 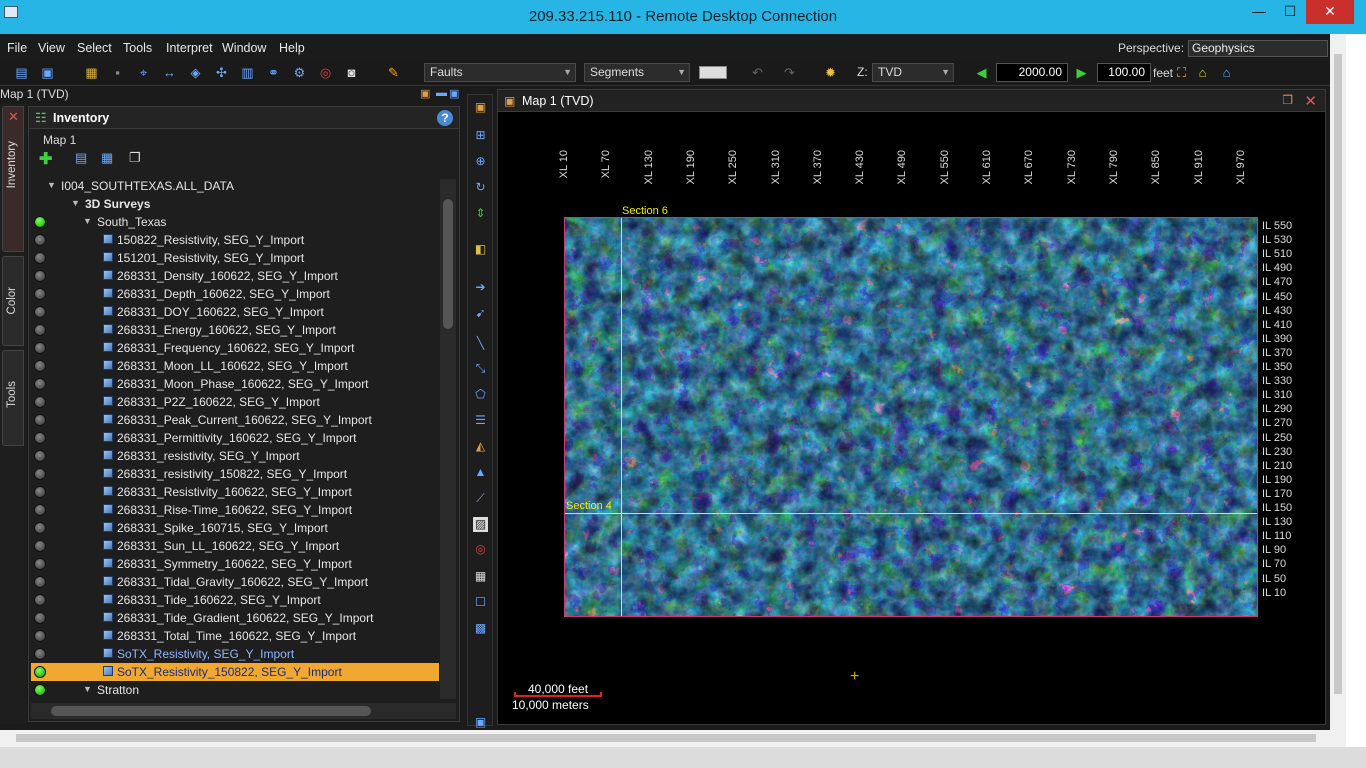 What do you see at coordinates (441, 93) in the screenshot?
I see `panel-min-icon: ▬` at bounding box center [441, 93].